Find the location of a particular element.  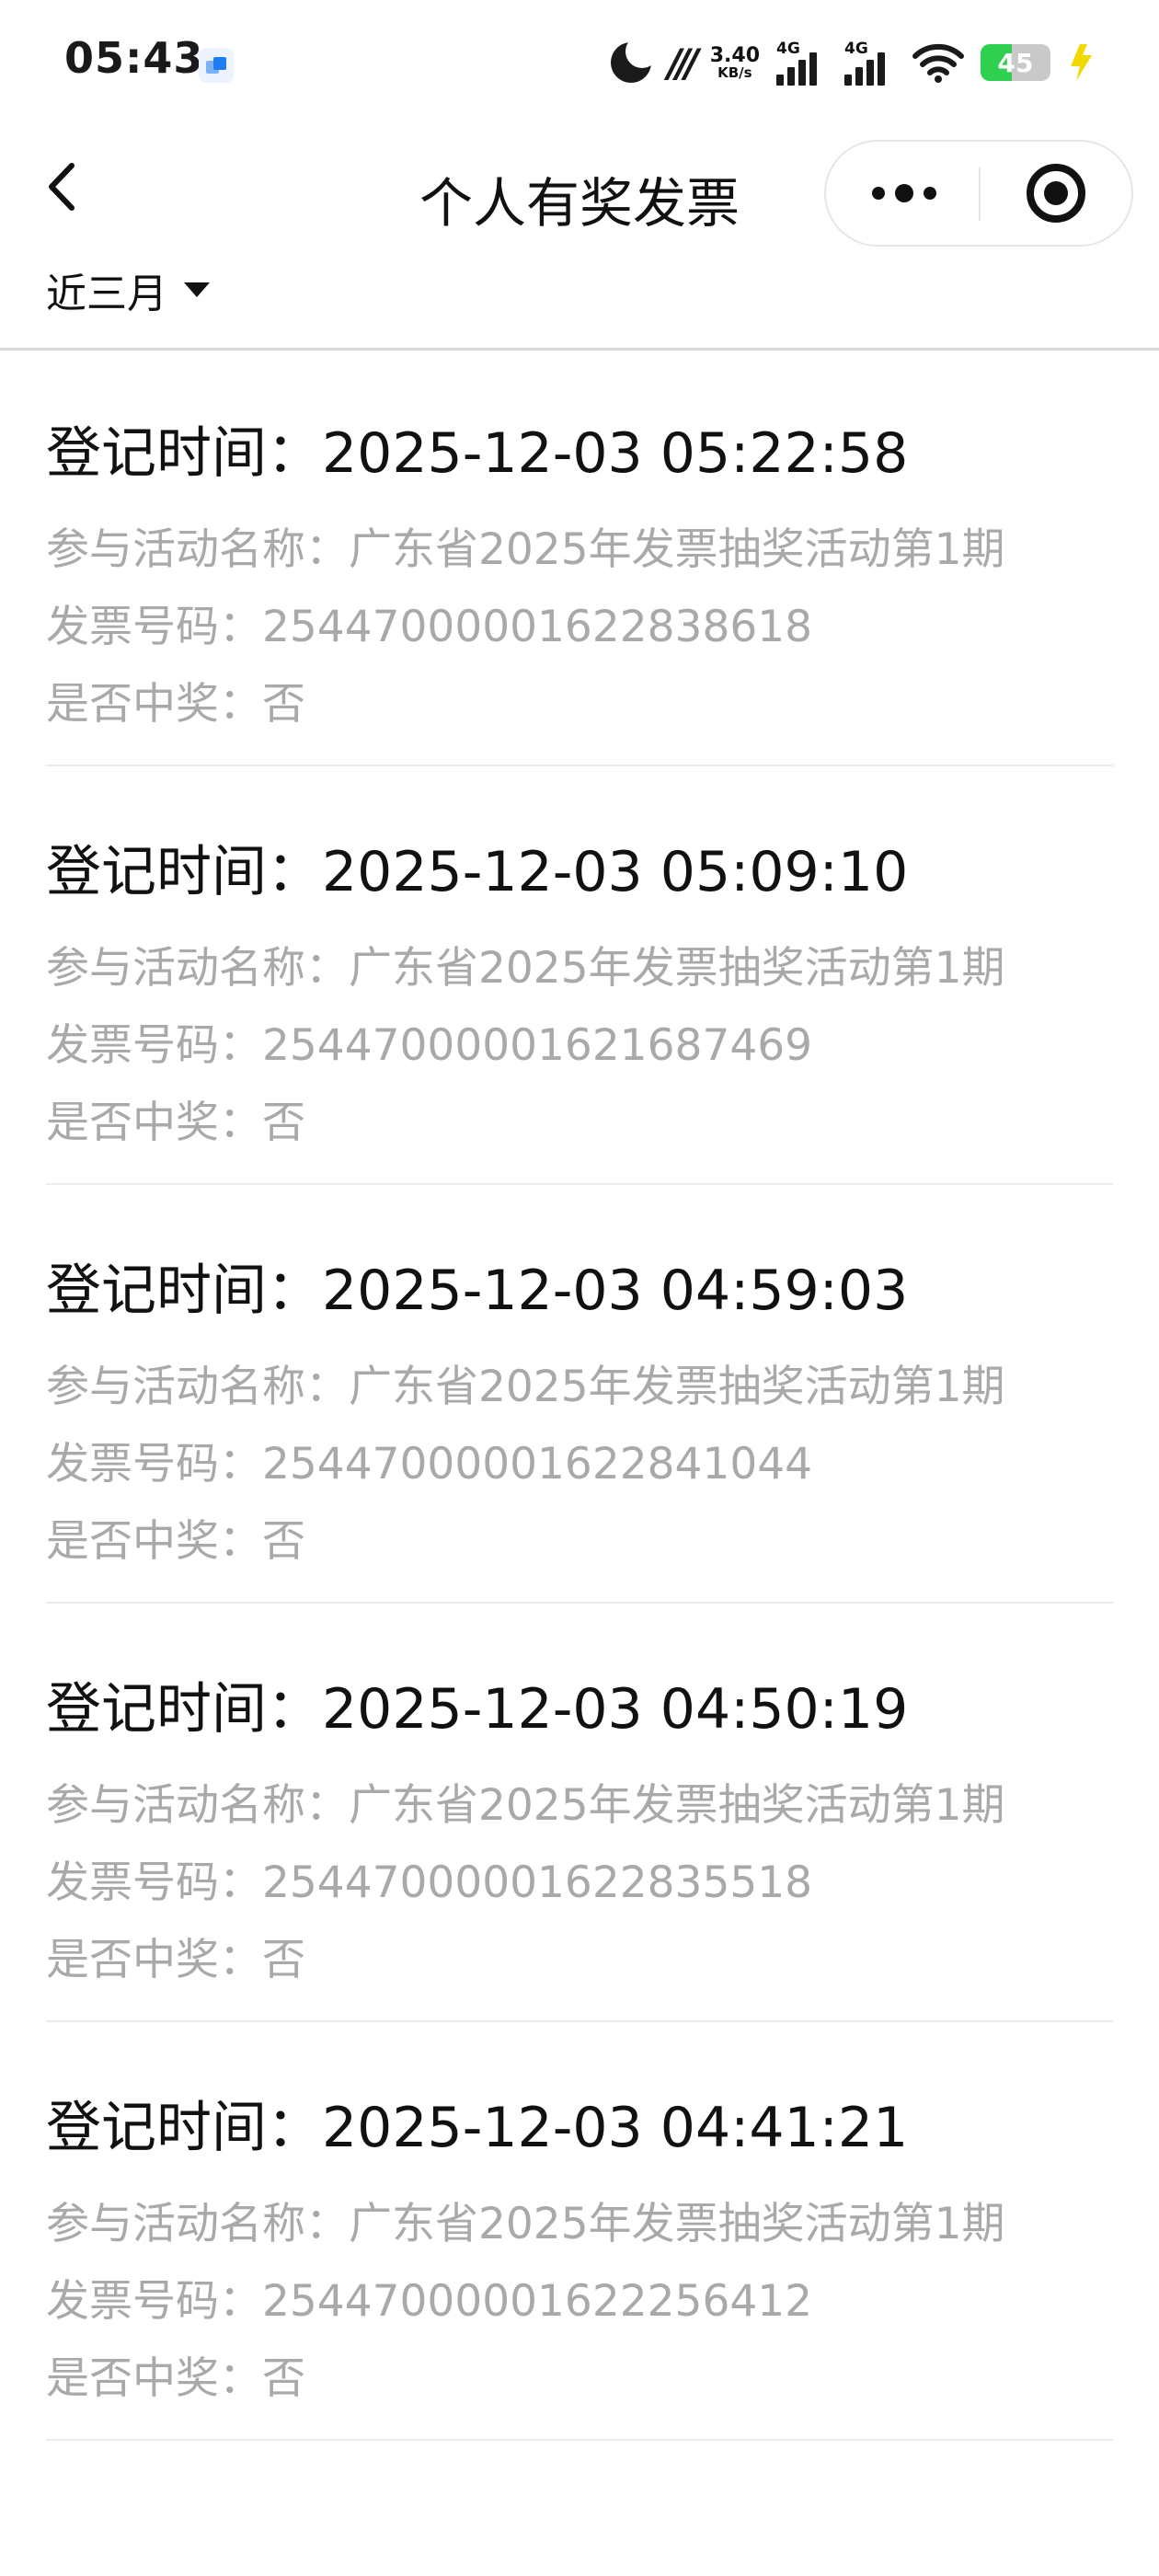

date-range-filter: 近三月 is located at coordinates (128, 289).